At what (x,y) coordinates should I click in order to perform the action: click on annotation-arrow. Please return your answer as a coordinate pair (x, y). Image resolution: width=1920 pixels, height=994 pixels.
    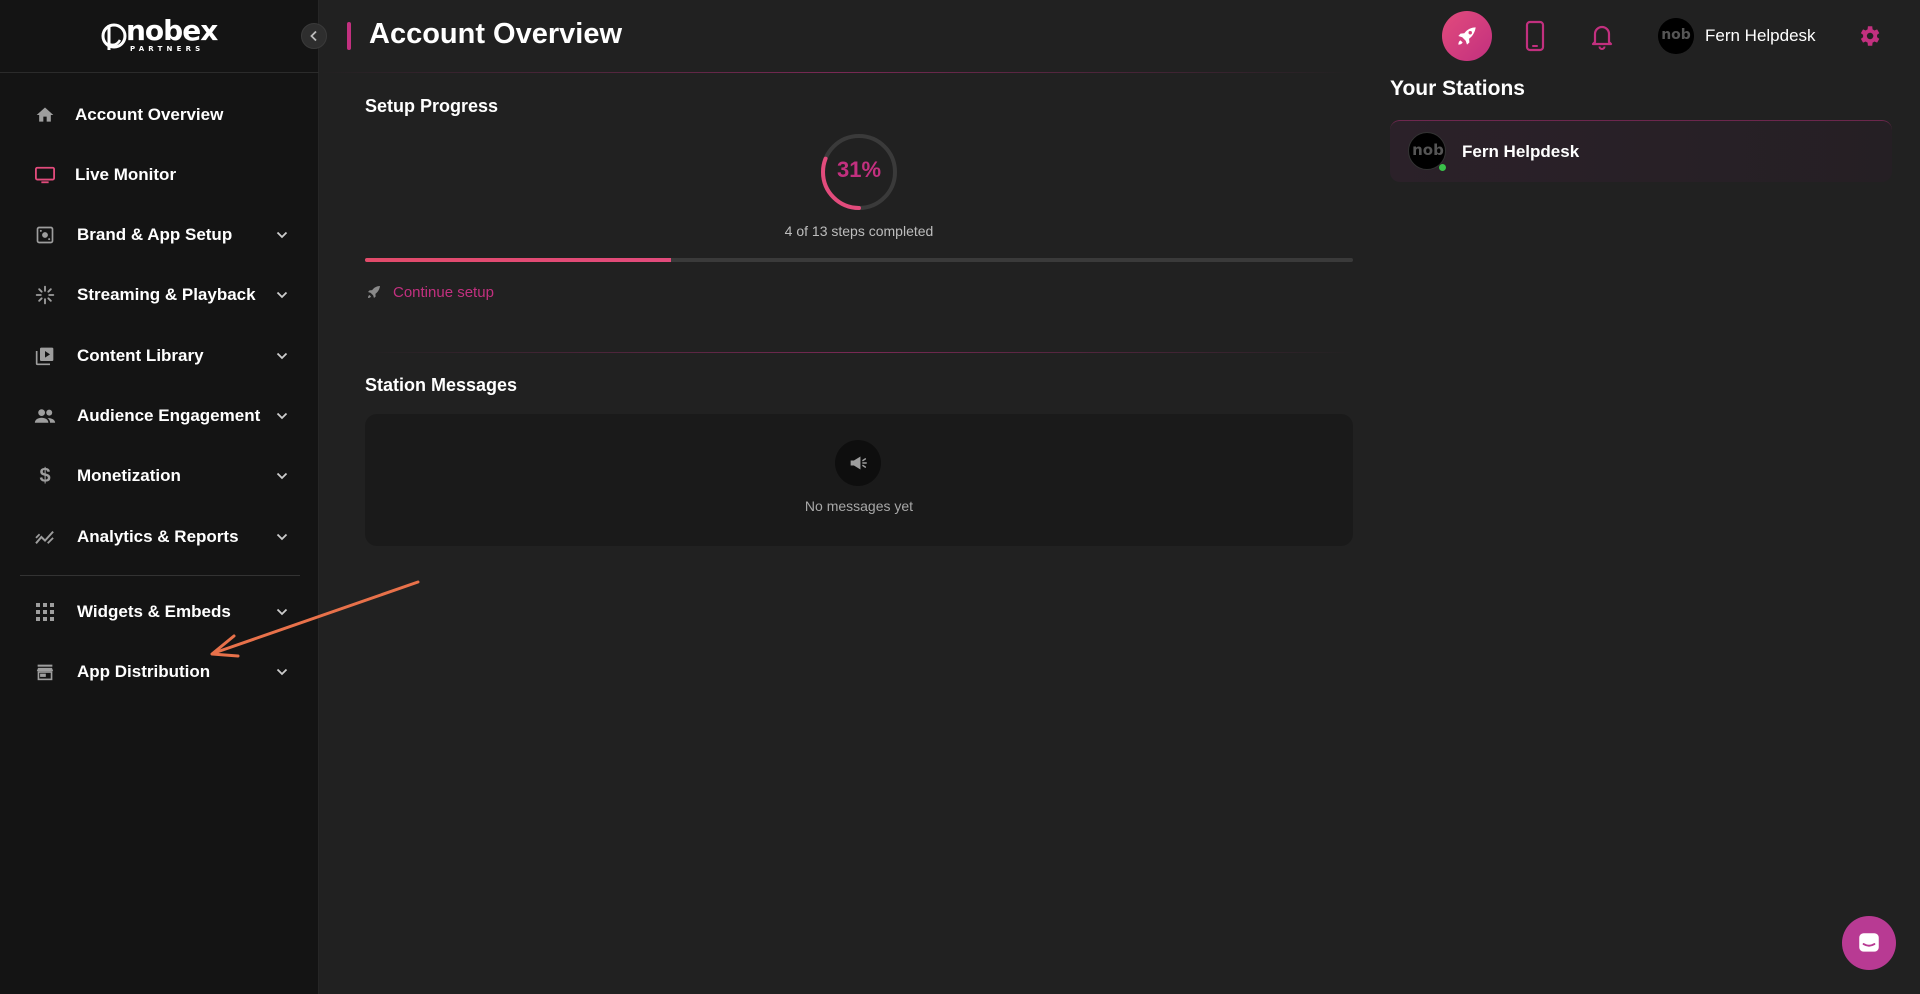
    Looking at the image, I should click on (315, 619).